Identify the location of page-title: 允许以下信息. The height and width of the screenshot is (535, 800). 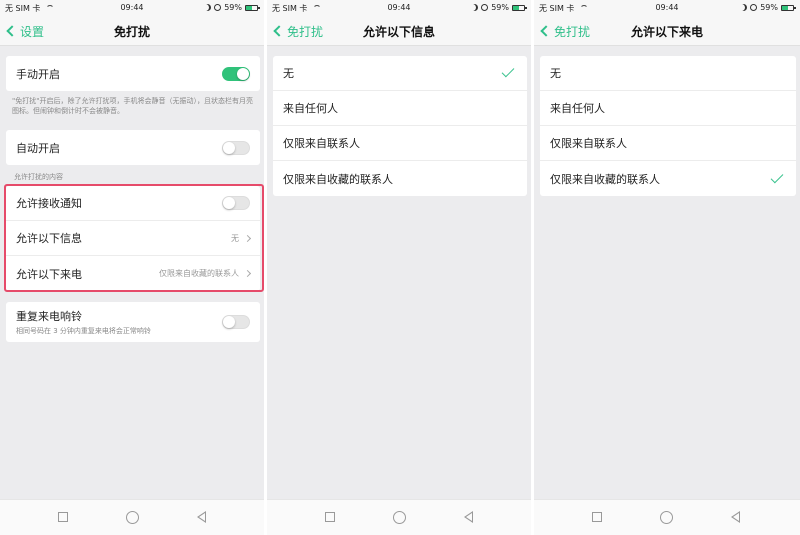
(398, 32).